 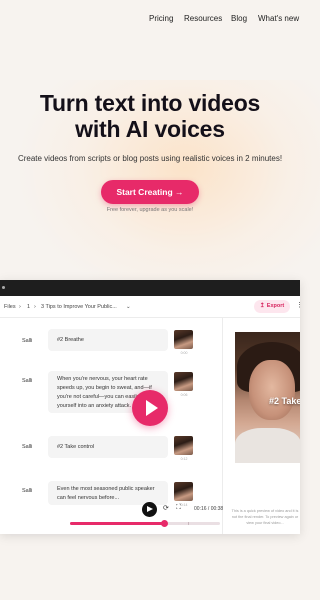 What do you see at coordinates (278, 18) in the screenshot?
I see `nav-item-whats-new: What's new` at bounding box center [278, 18].